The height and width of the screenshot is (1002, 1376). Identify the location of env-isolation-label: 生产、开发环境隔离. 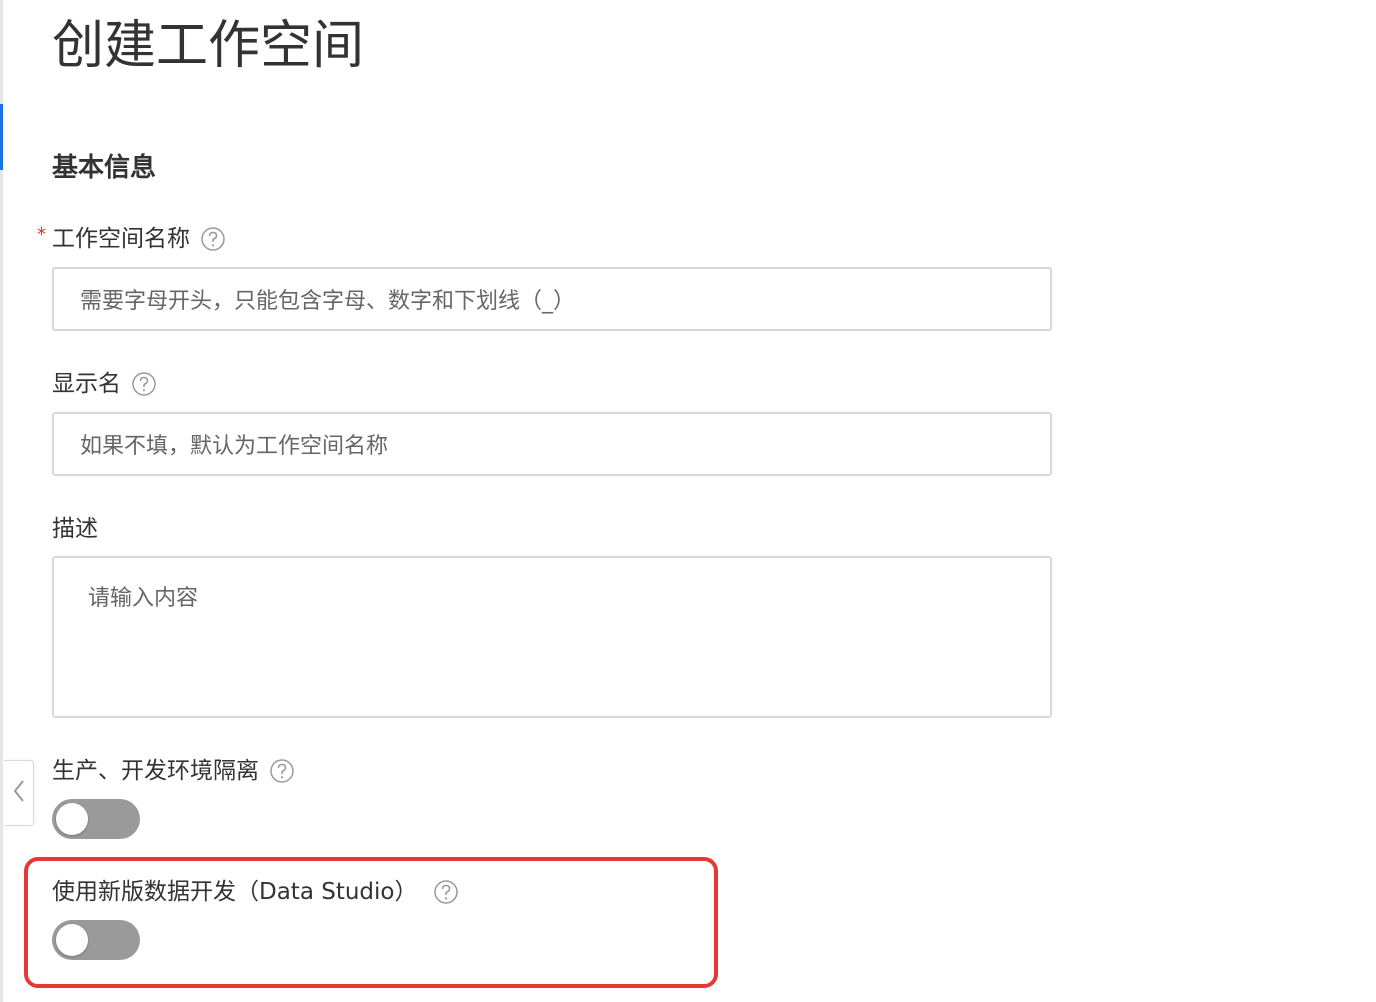
(155, 771).